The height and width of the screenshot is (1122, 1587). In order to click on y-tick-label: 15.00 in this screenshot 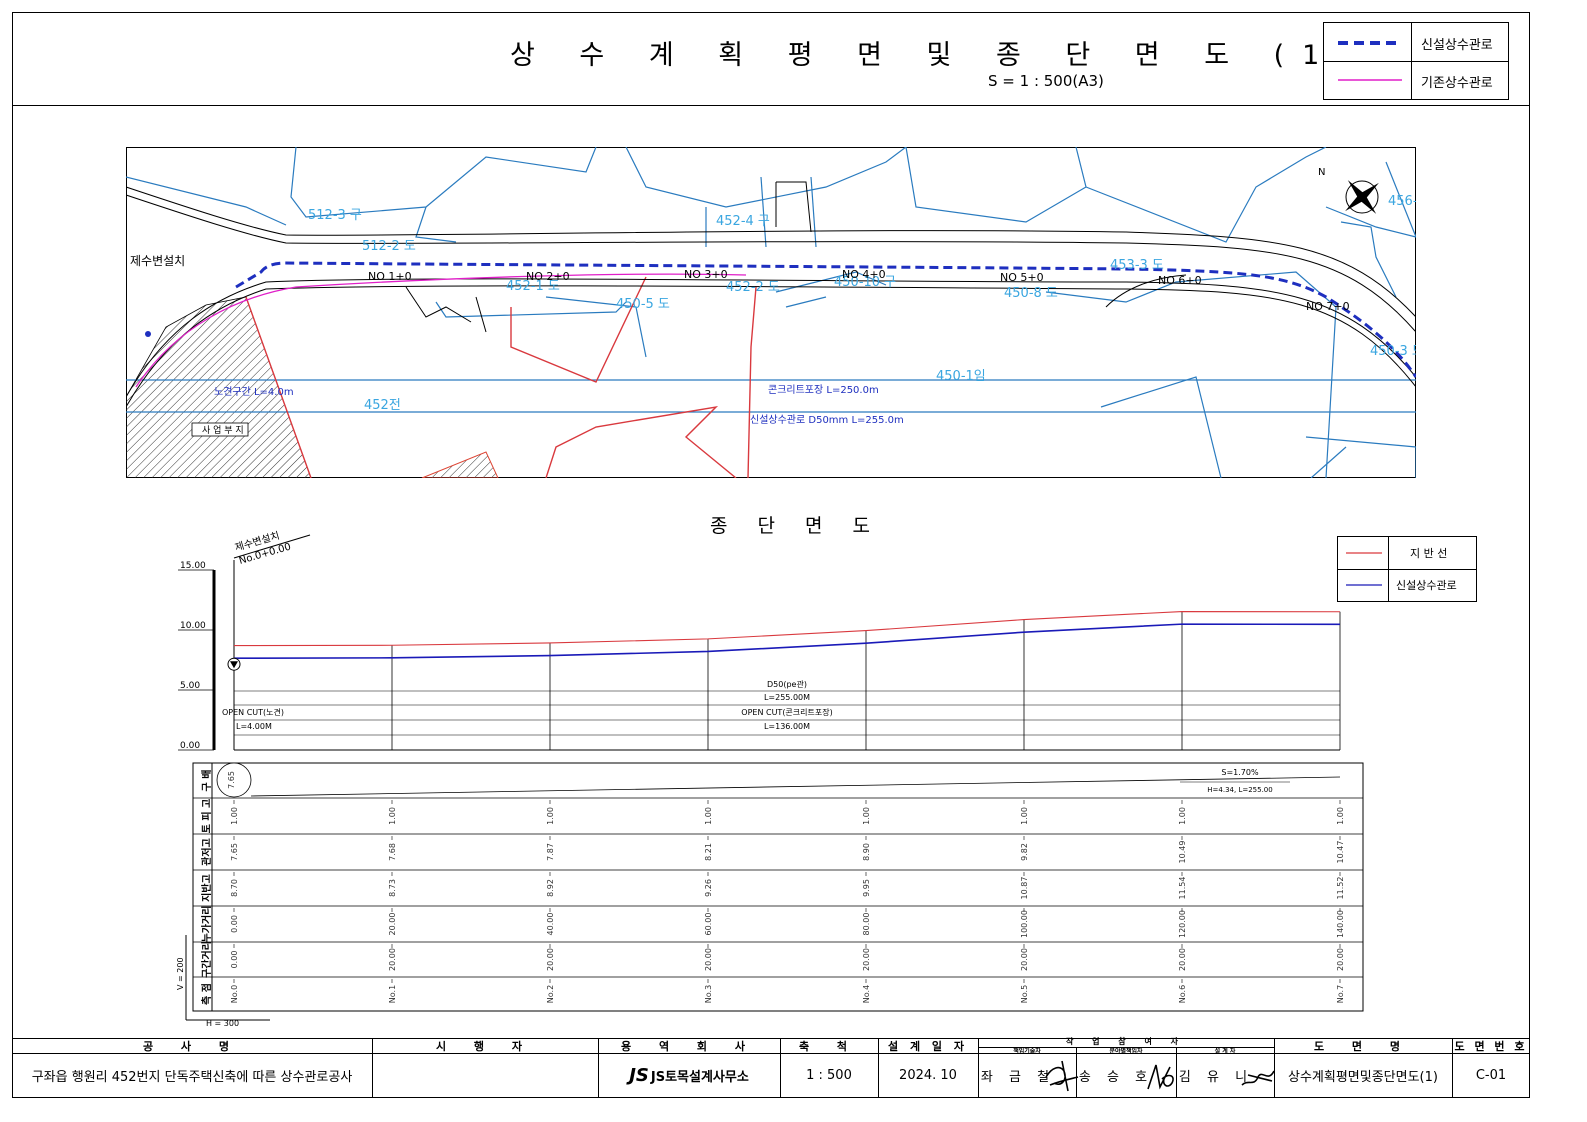, I will do `click(193, 566)`.